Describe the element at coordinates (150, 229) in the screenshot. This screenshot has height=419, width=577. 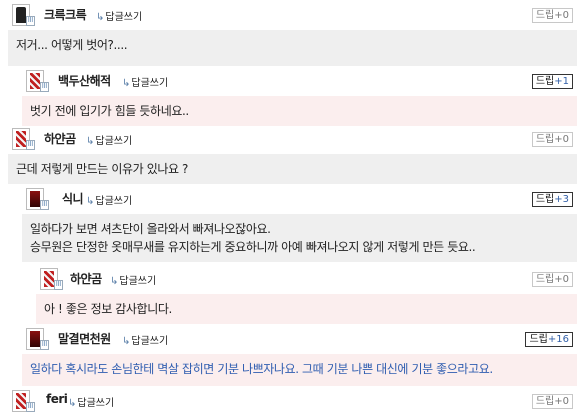
I see `comment-text: 일하다가 보면 셔츠단이 올라와서 빠져나오잖아요.` at that location.